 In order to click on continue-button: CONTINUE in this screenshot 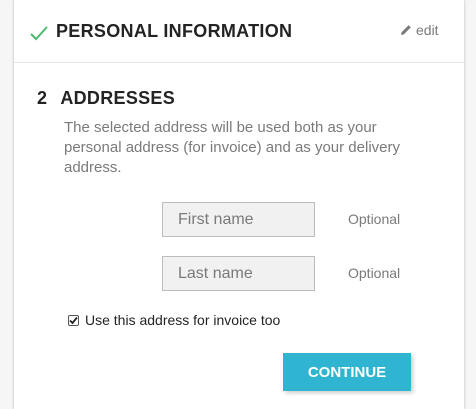, I will do `click(347, 372)`.